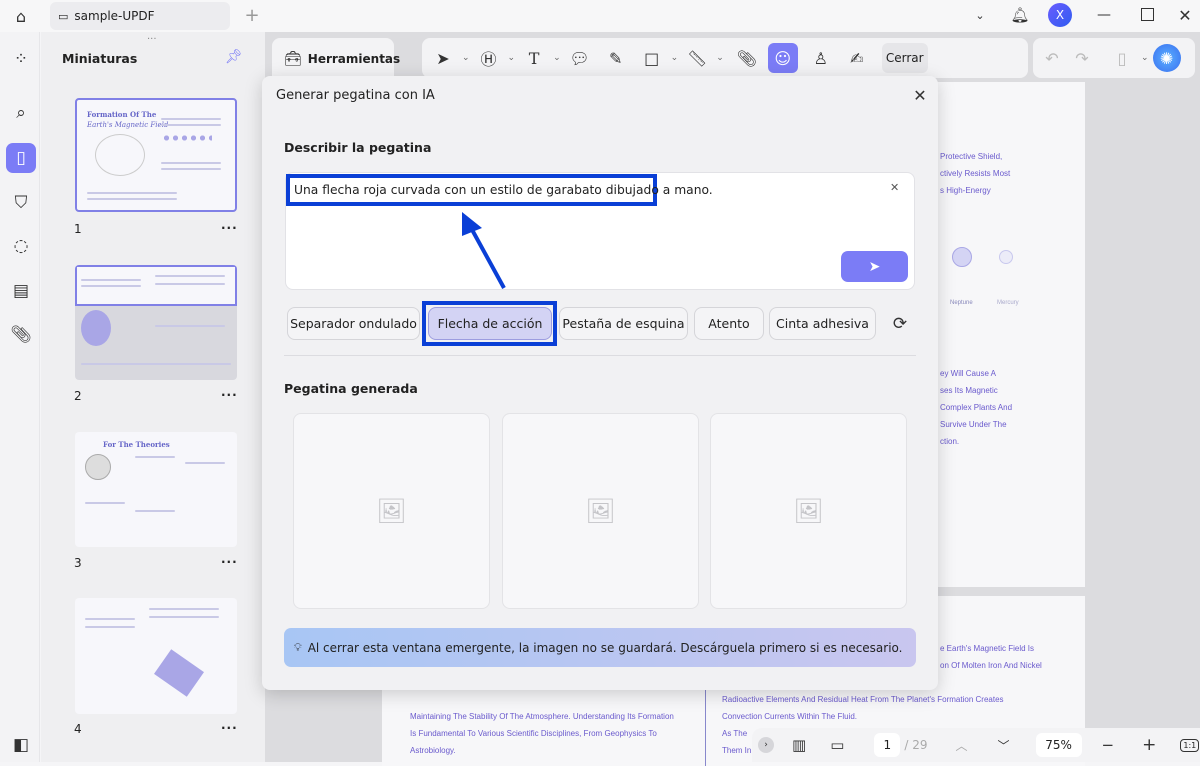 This screenshot has width=1200, height=766. I want to click on highlight-tool-icon: Ⓗ, so click(489, 58).